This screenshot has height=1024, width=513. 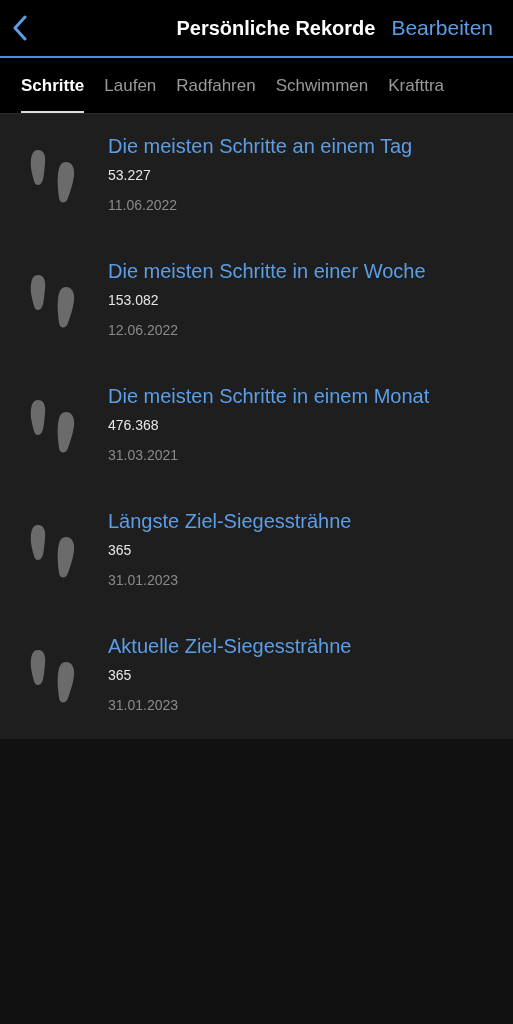 I want to click on tab: Krafttra, so click(x=416, y=85).